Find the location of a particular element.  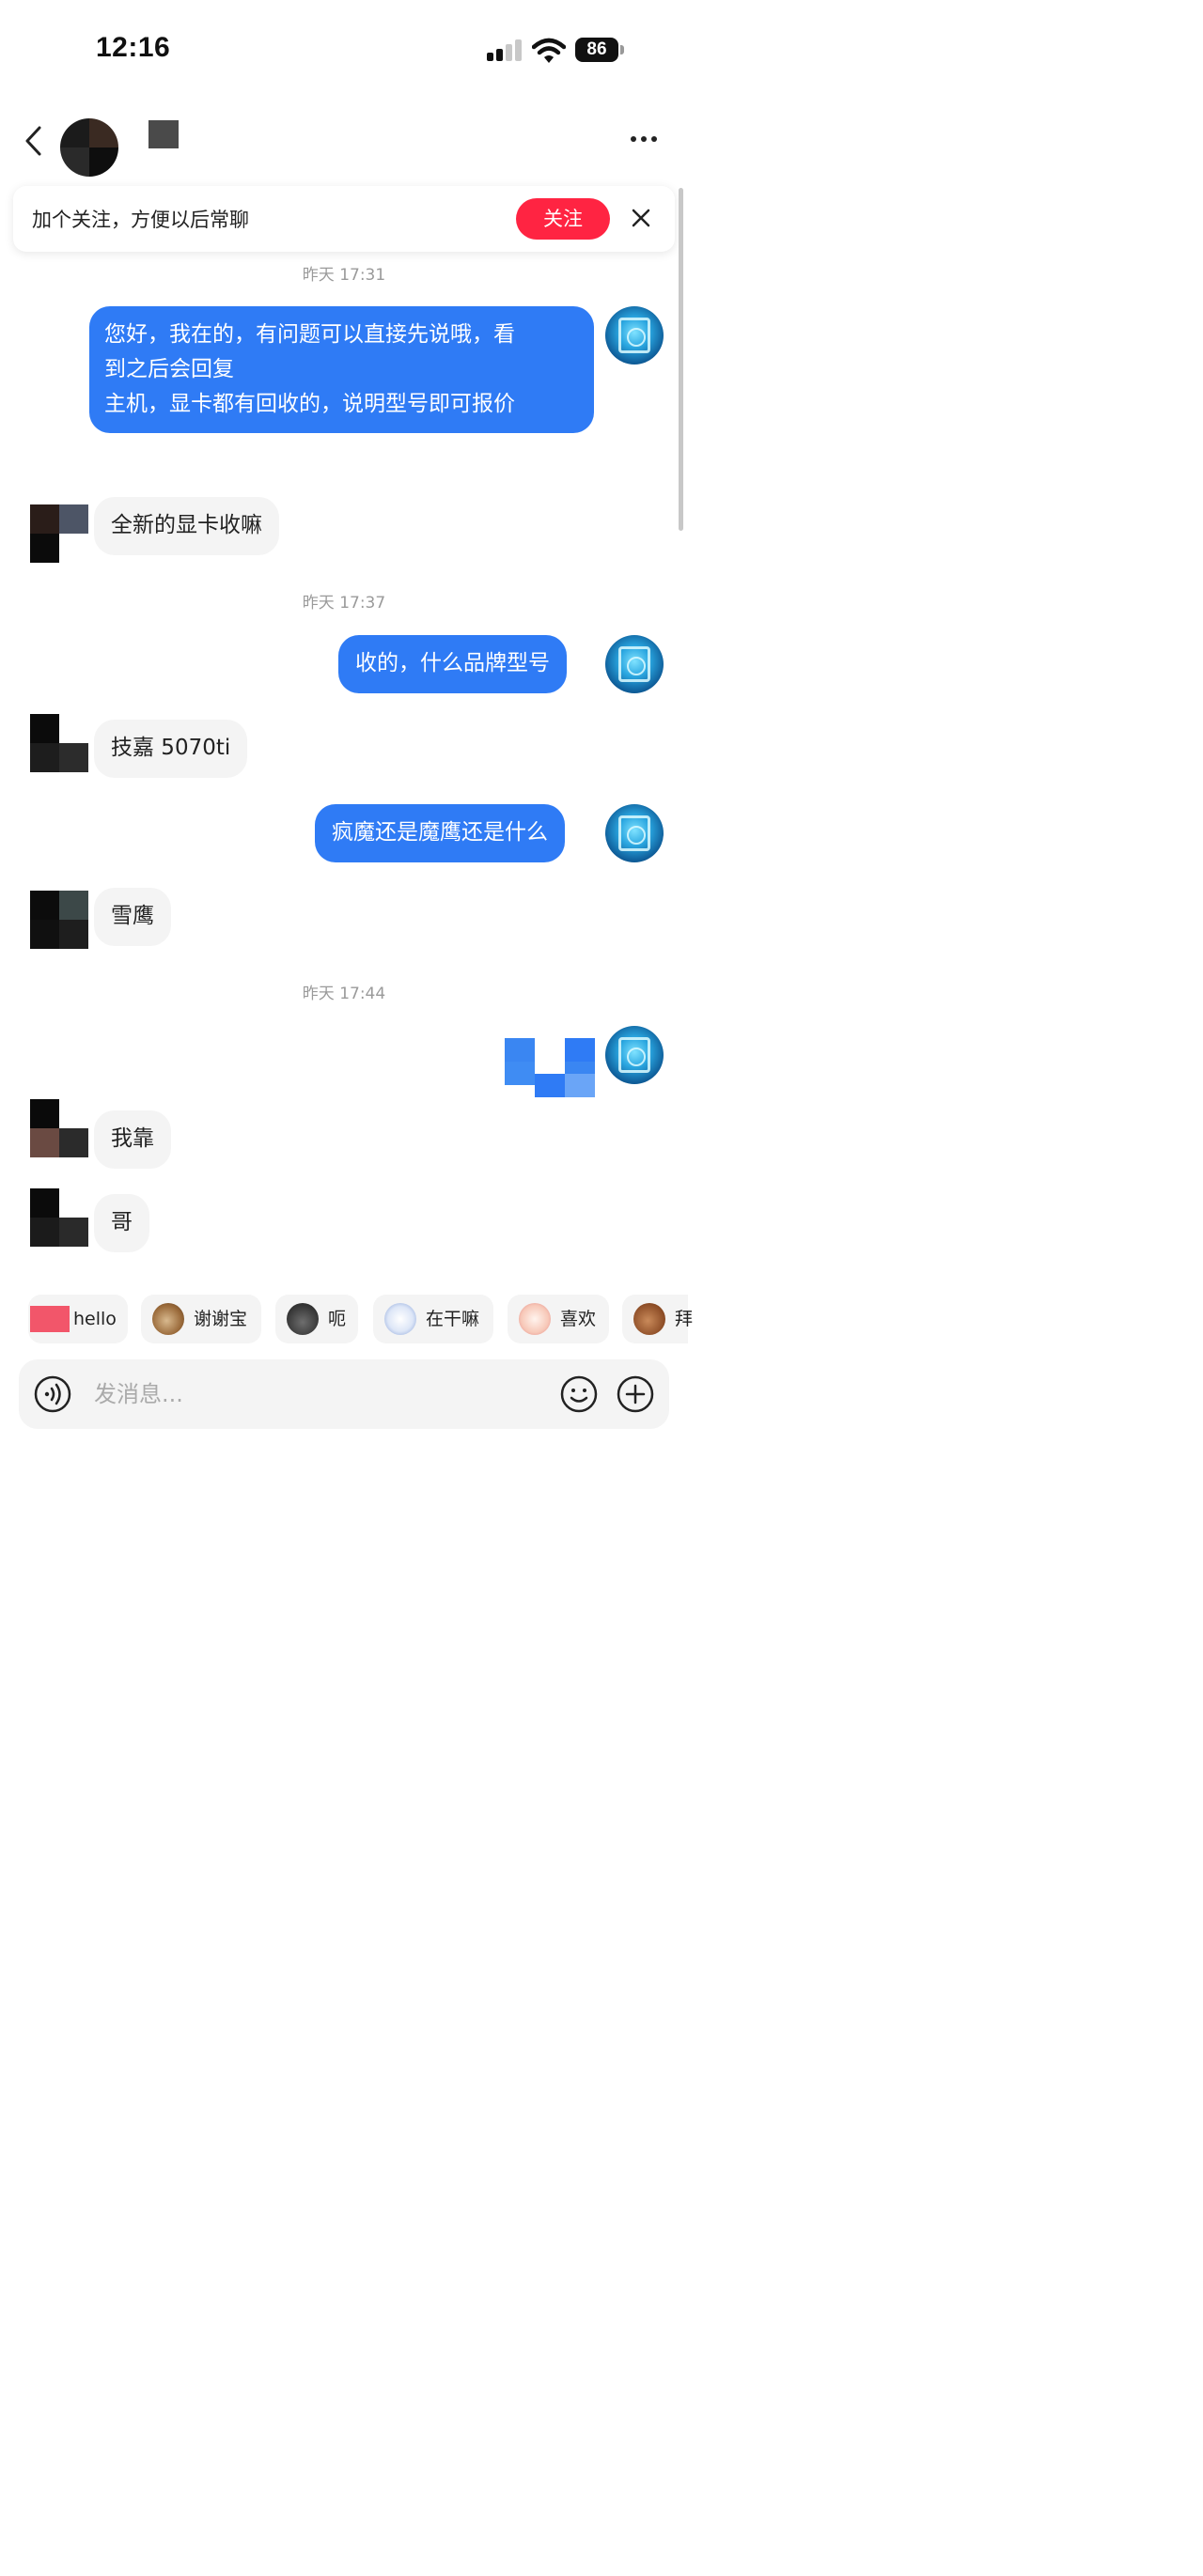

contact-name is located at coordinates (163, 134).